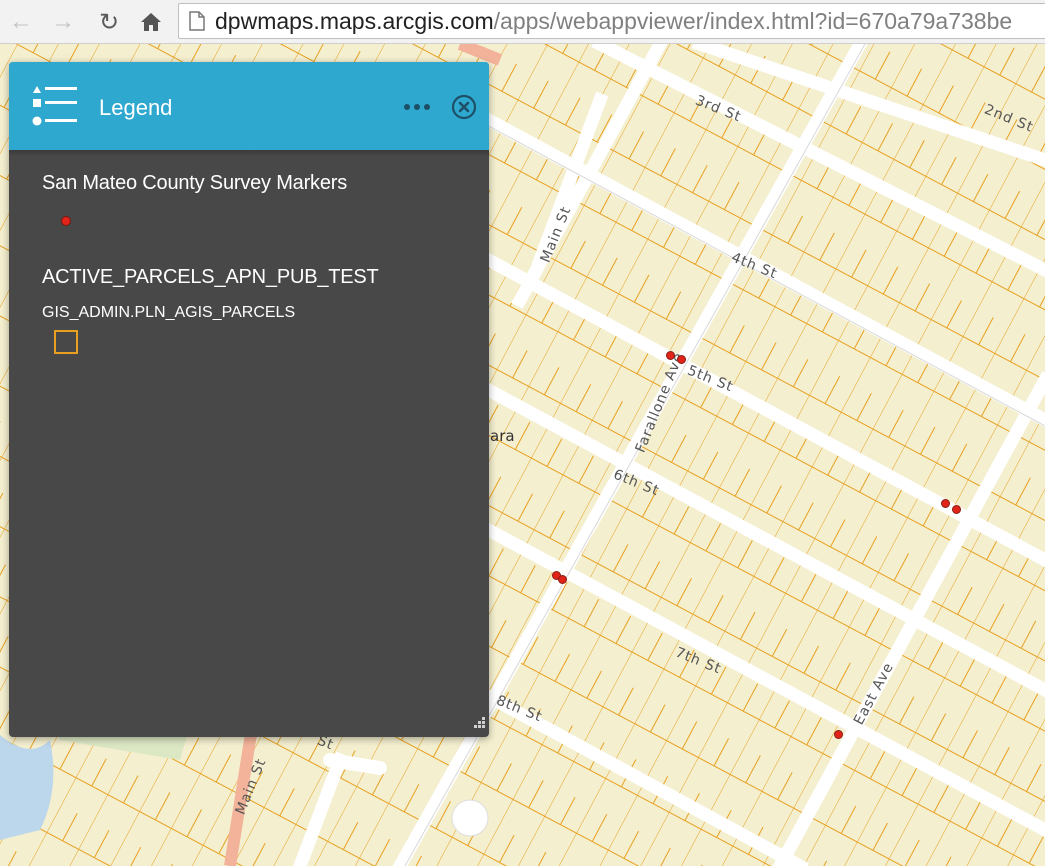 This screenshot has width=1045, height=866. Describe the element at coordinates (249, 109) in the screenshot. I see `legend-header: Legend` at that location.